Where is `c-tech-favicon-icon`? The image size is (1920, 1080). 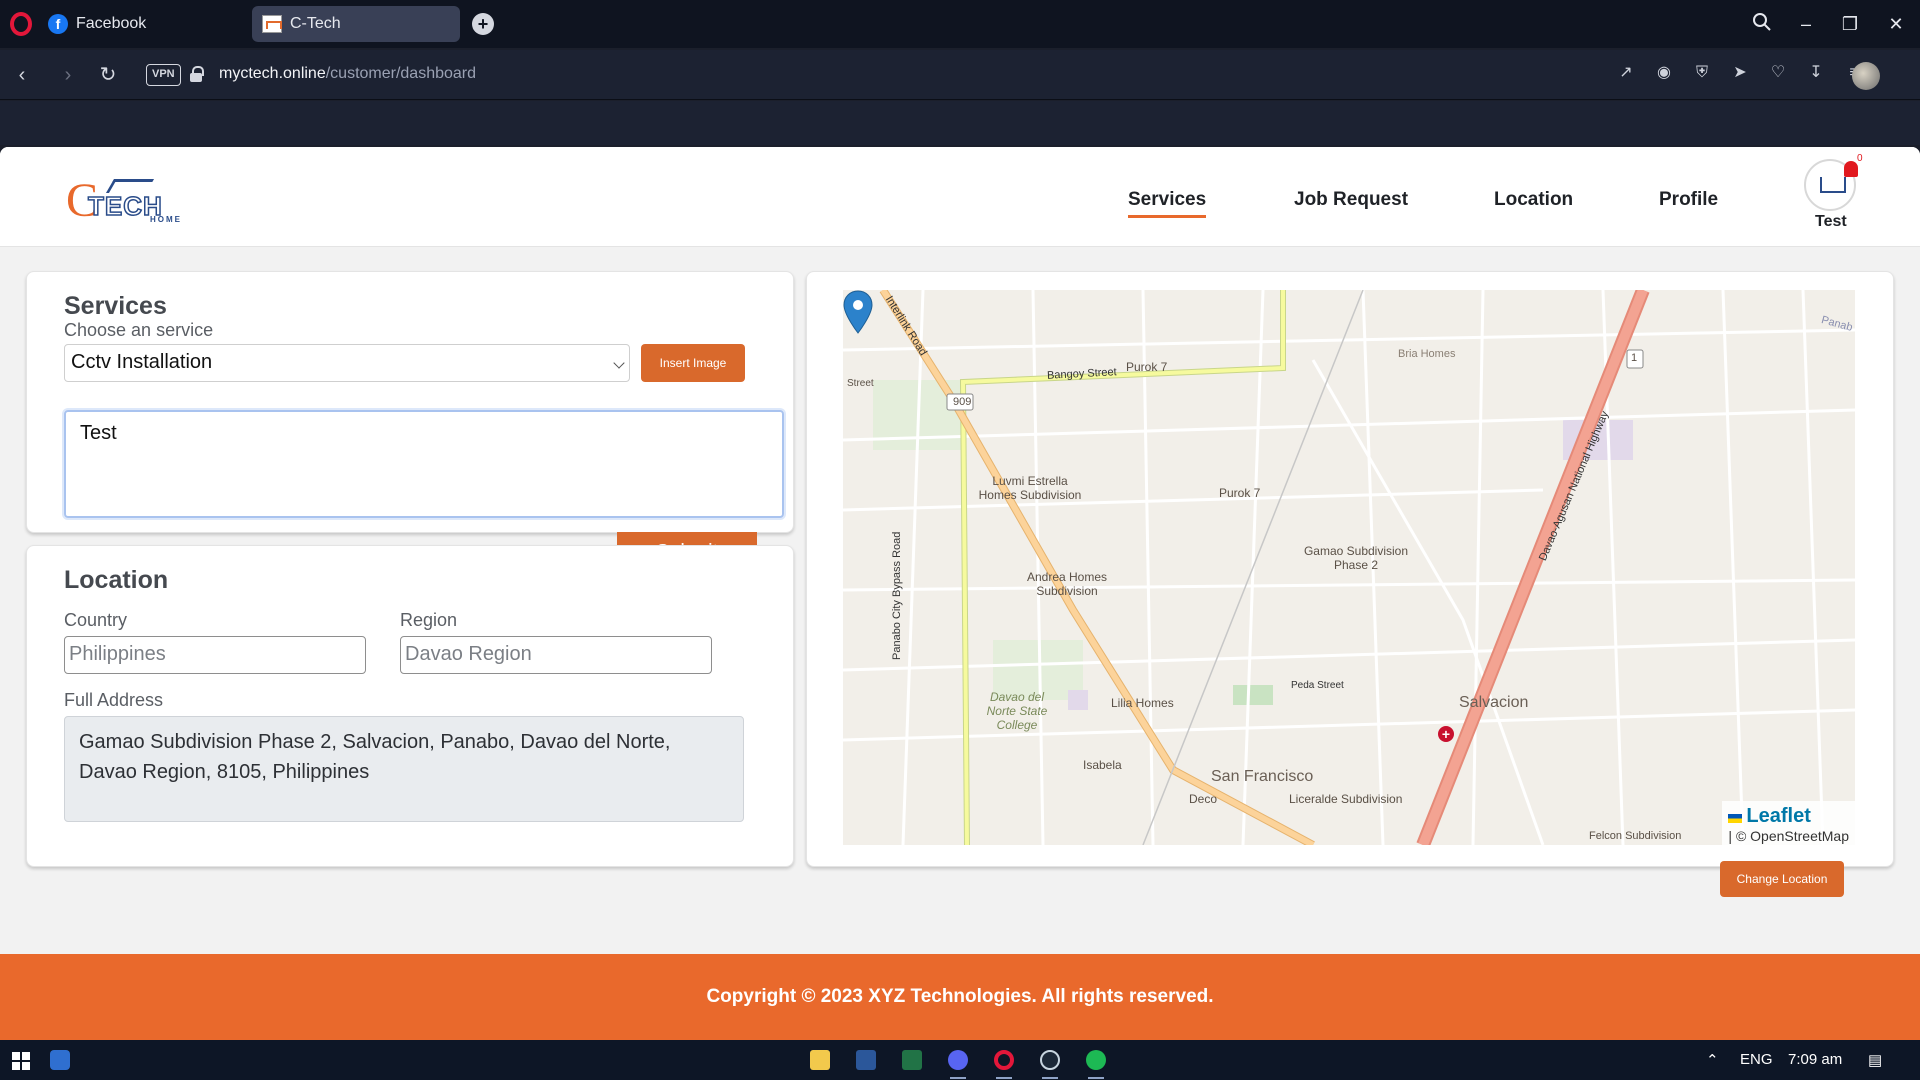 c-tech-favicon-icon is located at coordinates (272, 24).